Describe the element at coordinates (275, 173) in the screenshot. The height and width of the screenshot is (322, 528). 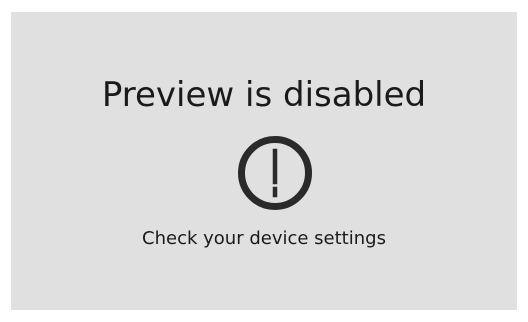
I see `exclamation-circle-icon` at that location.